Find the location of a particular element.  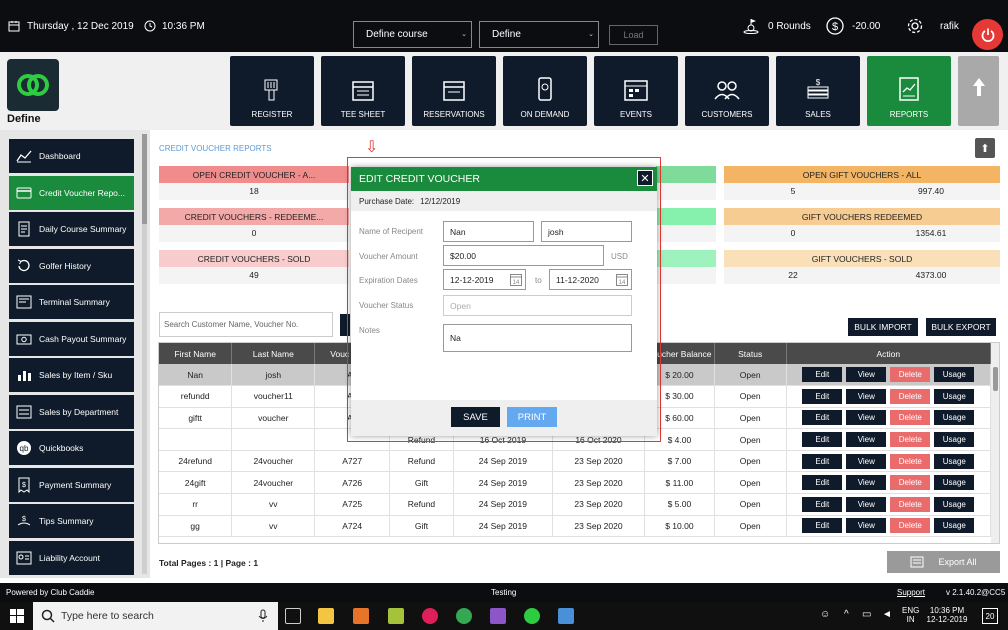

calendar-icon: 14 is located at coordinates (516, 280).